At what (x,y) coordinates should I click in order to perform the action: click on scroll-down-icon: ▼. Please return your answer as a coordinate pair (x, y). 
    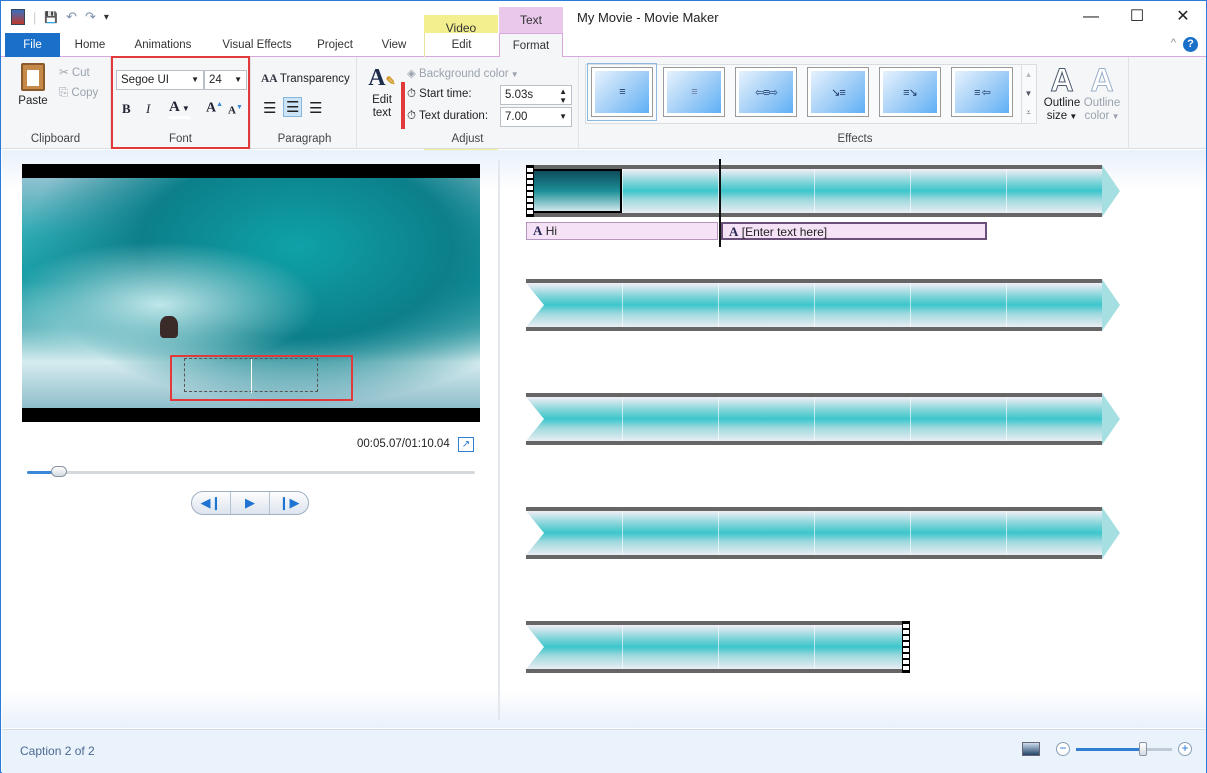
    Looking at the image, I should click on (1028, 93).